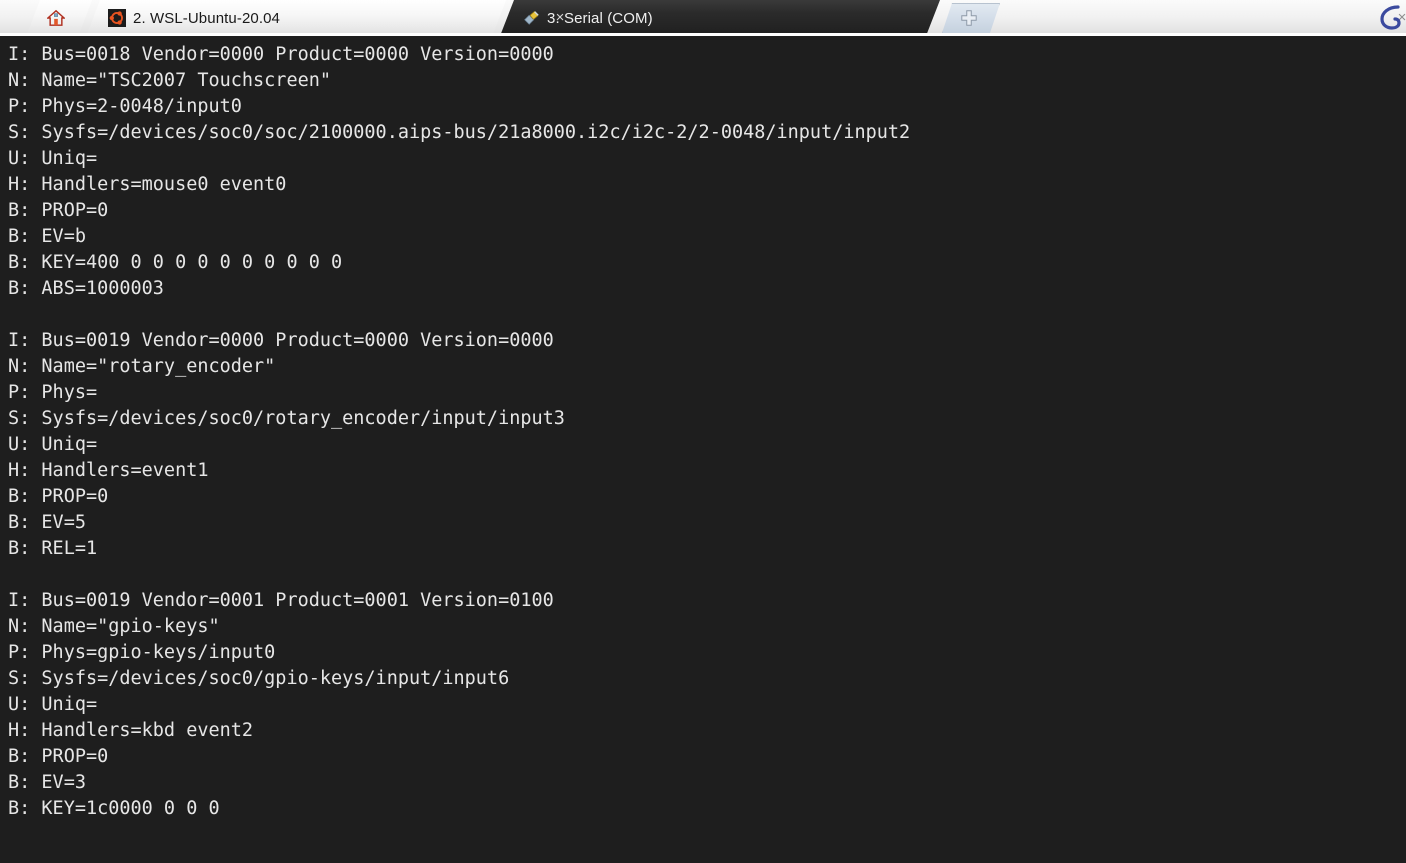 The height and width of the screenshot is (863, 1406). Describe the element at coordinates (114, 808) in the screenshot. I see `terminal-line: B: KEY=1c0000 0 0 0` at that location.